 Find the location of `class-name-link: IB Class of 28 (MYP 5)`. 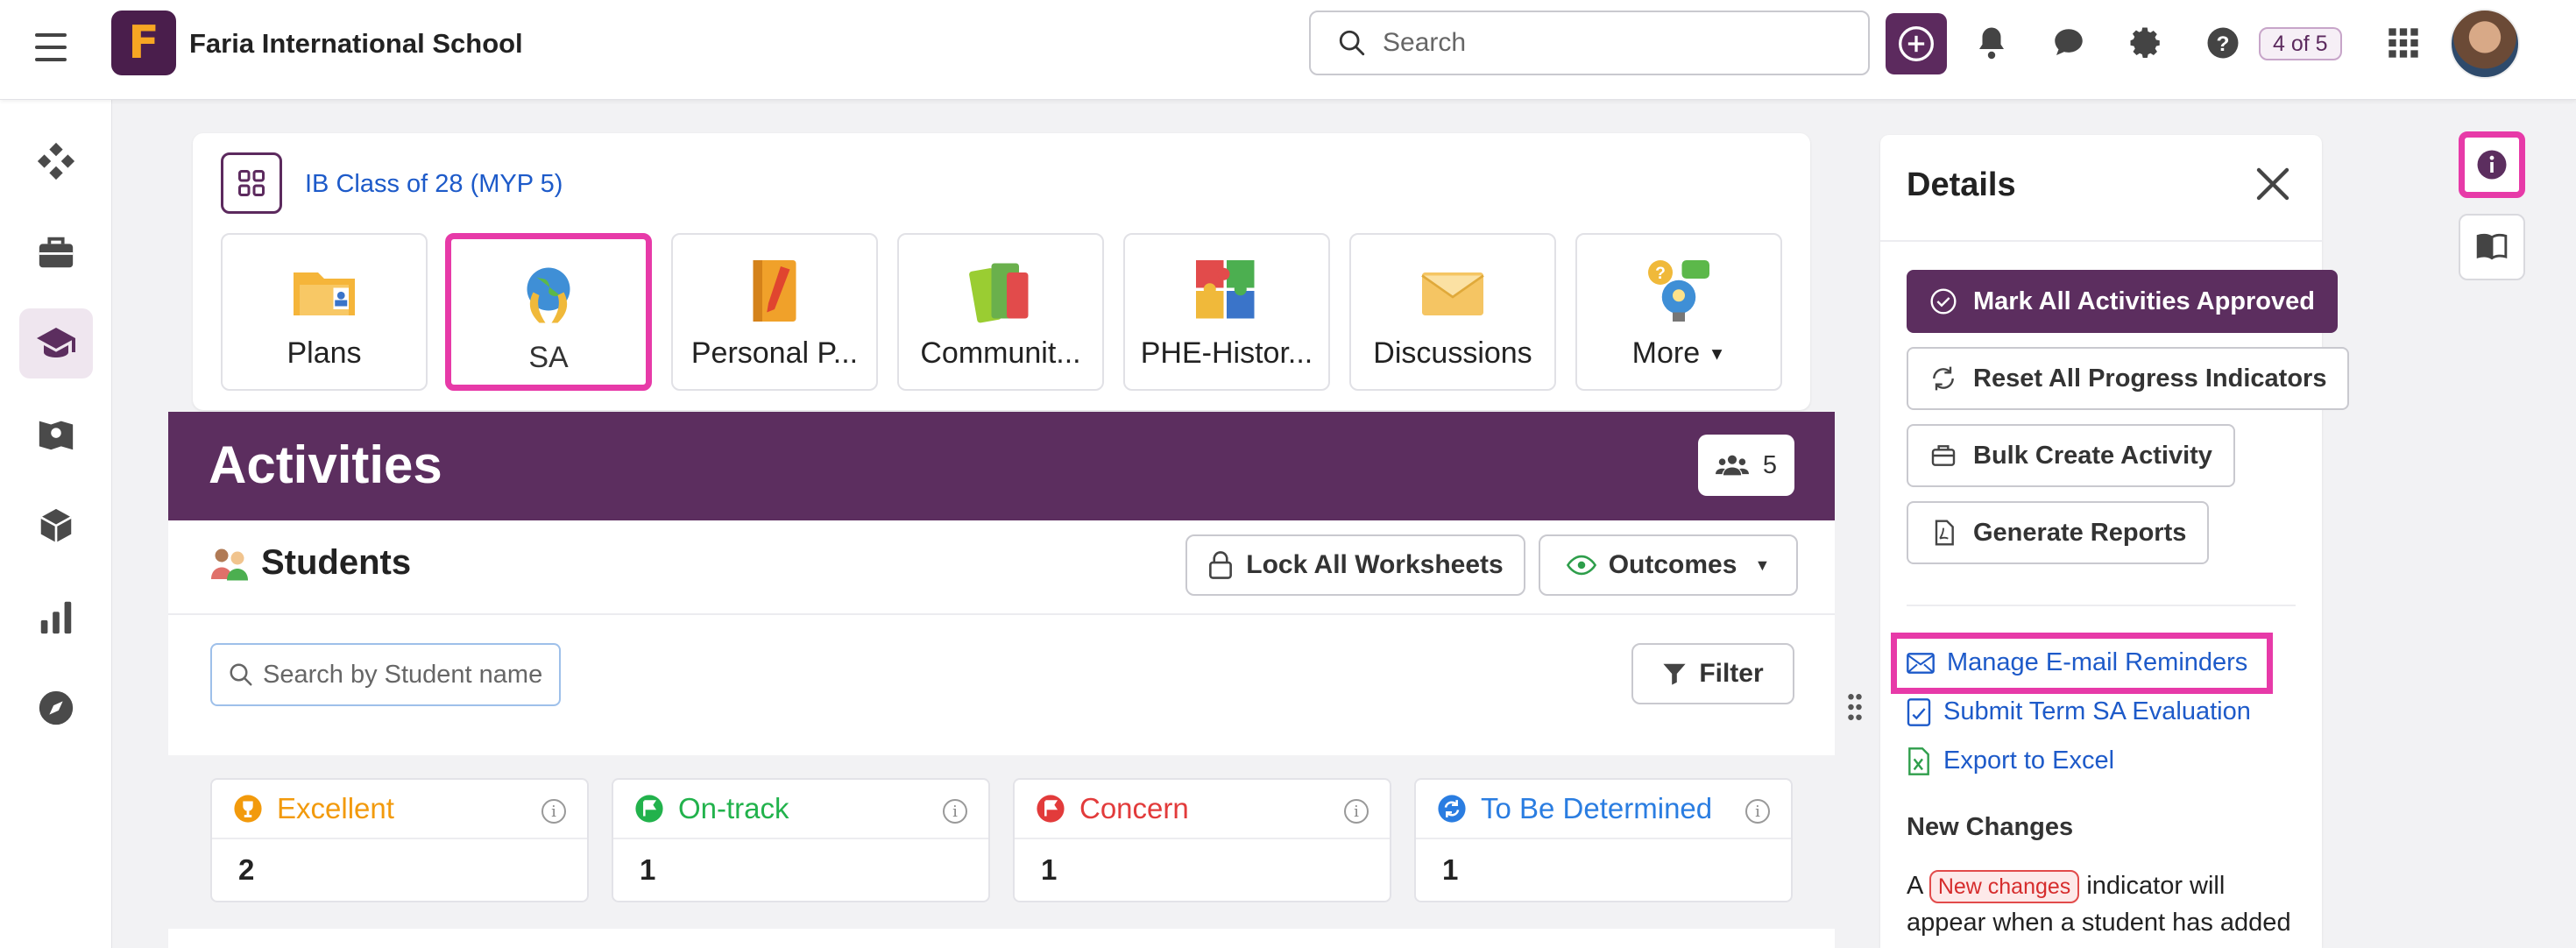

class-name-link: IB Class of 28 (MYP 5) is located at coordinates (434, 184).